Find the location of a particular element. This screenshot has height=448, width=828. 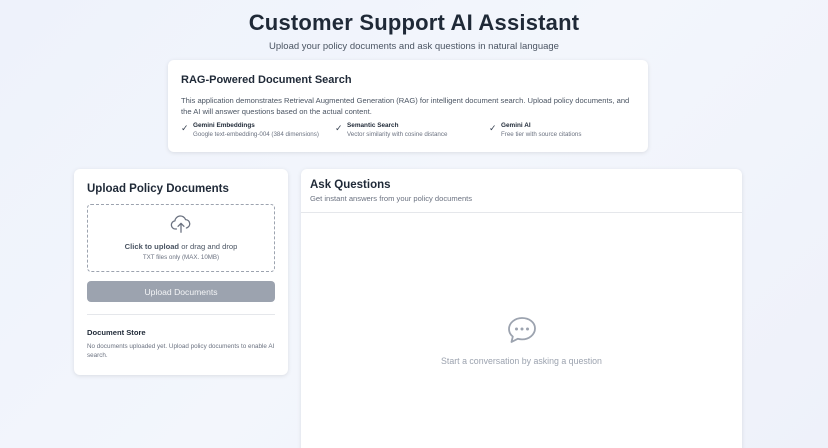

cloud-upload-icon is located at coordinates (180, 224).